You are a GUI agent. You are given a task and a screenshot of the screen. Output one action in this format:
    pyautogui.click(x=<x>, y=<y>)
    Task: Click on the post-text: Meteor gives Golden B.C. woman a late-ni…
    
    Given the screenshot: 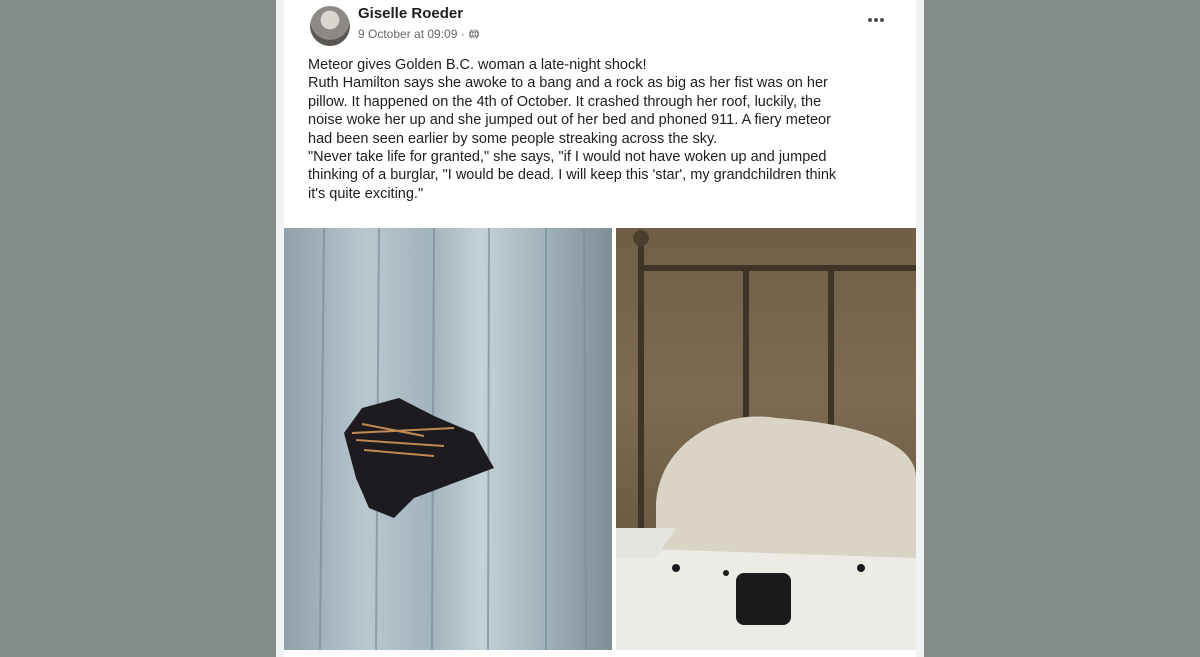 What is the action you would take?
    pyautogui.click(x=606, y=129)
    